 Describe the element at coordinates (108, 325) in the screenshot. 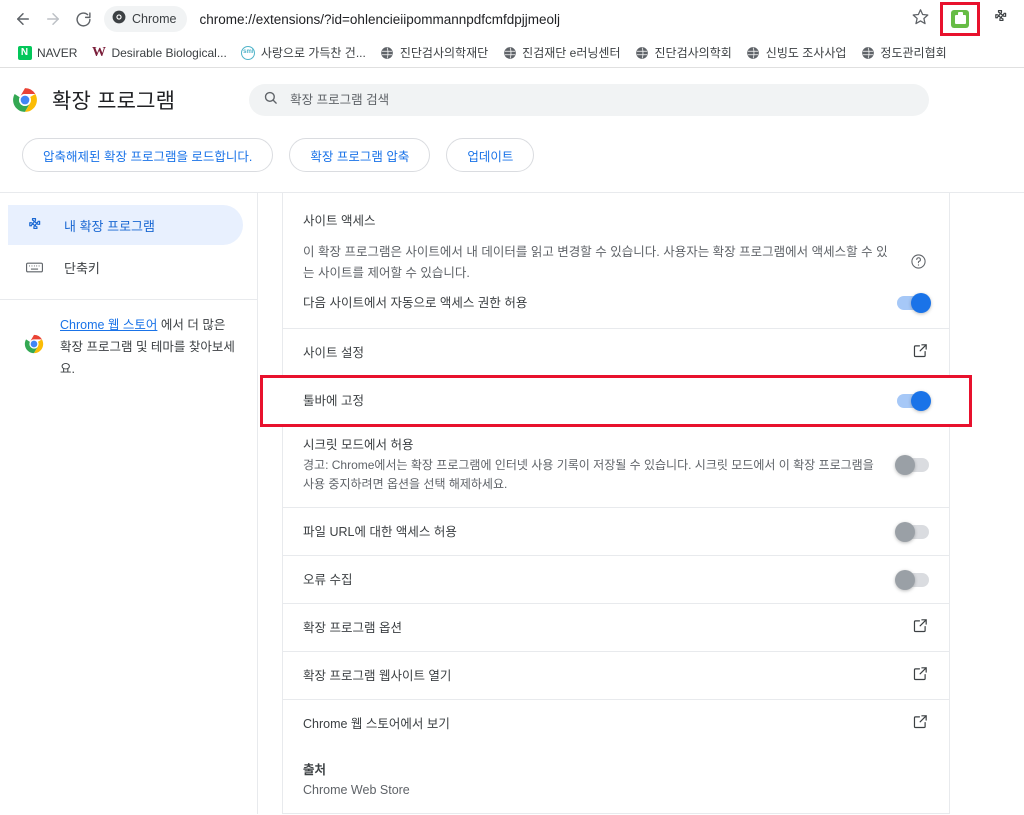

I see `webstore-link: Chrome 웹 스토어` at that location.